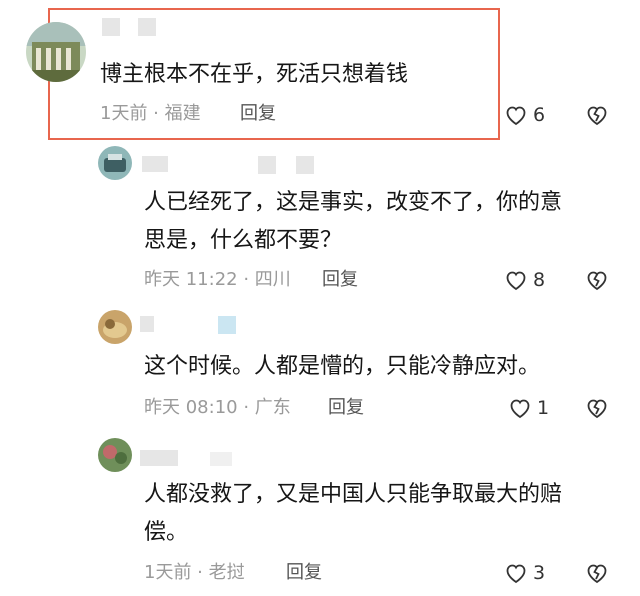 The width and height of the screenshot is (640, 596). Describe the element at coordinates (543, 408) in the screenshot. I see `like-count: 1` at that location.